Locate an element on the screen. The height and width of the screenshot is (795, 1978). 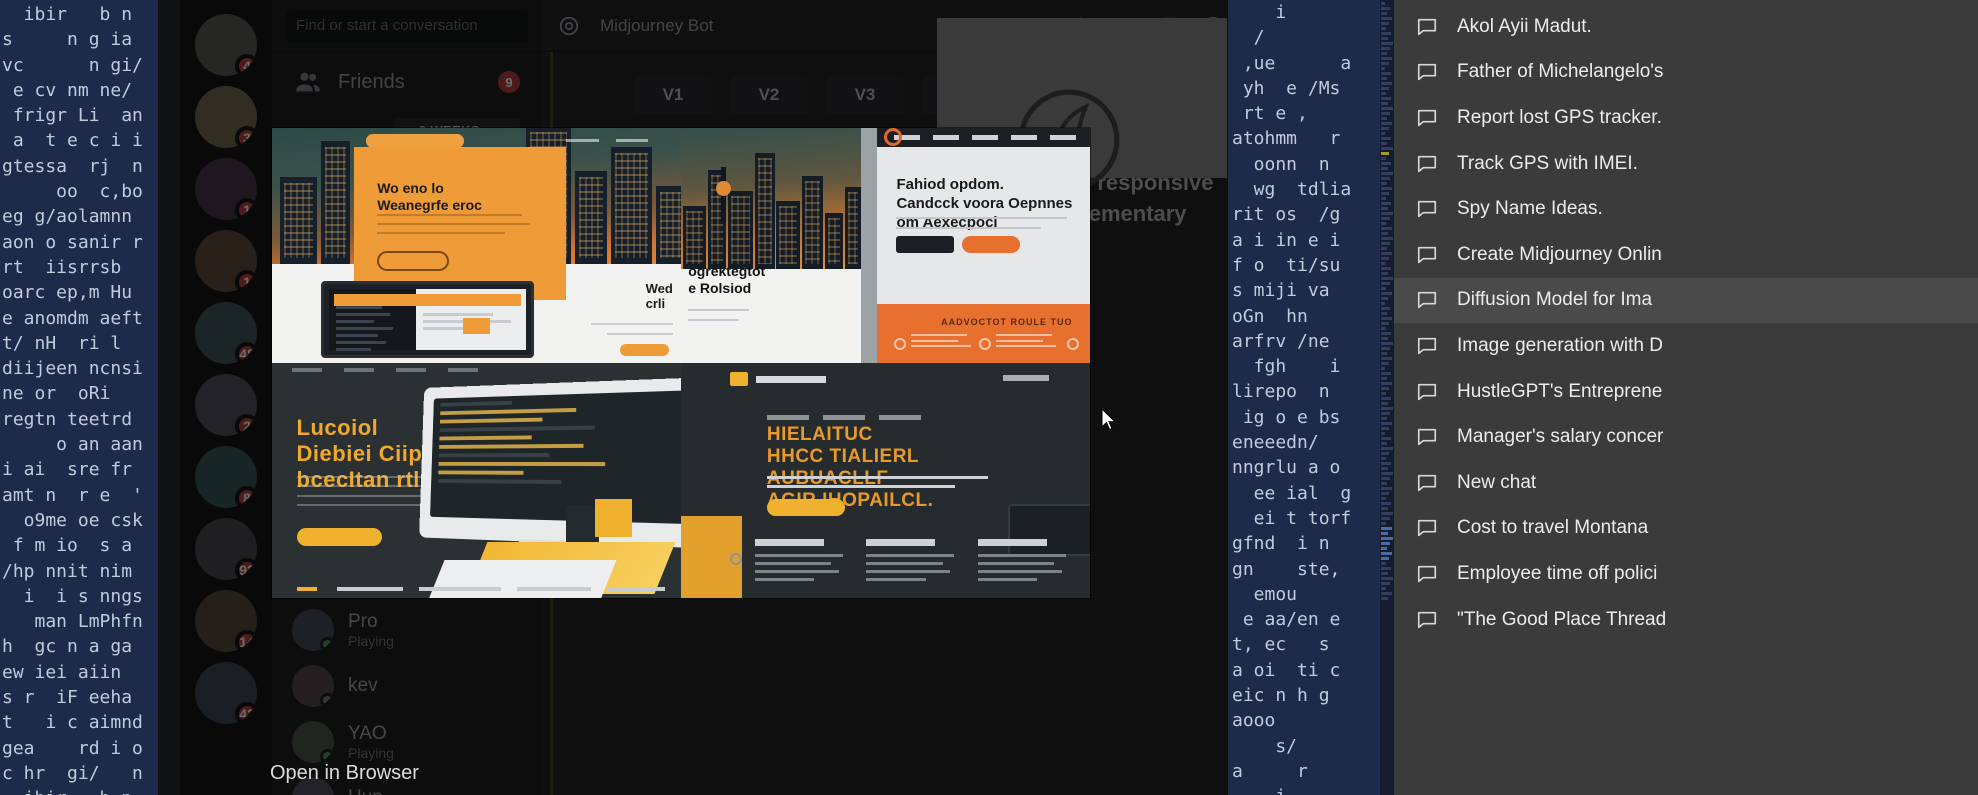
discord-dm-item: kev is located at coordinates (407, 686).